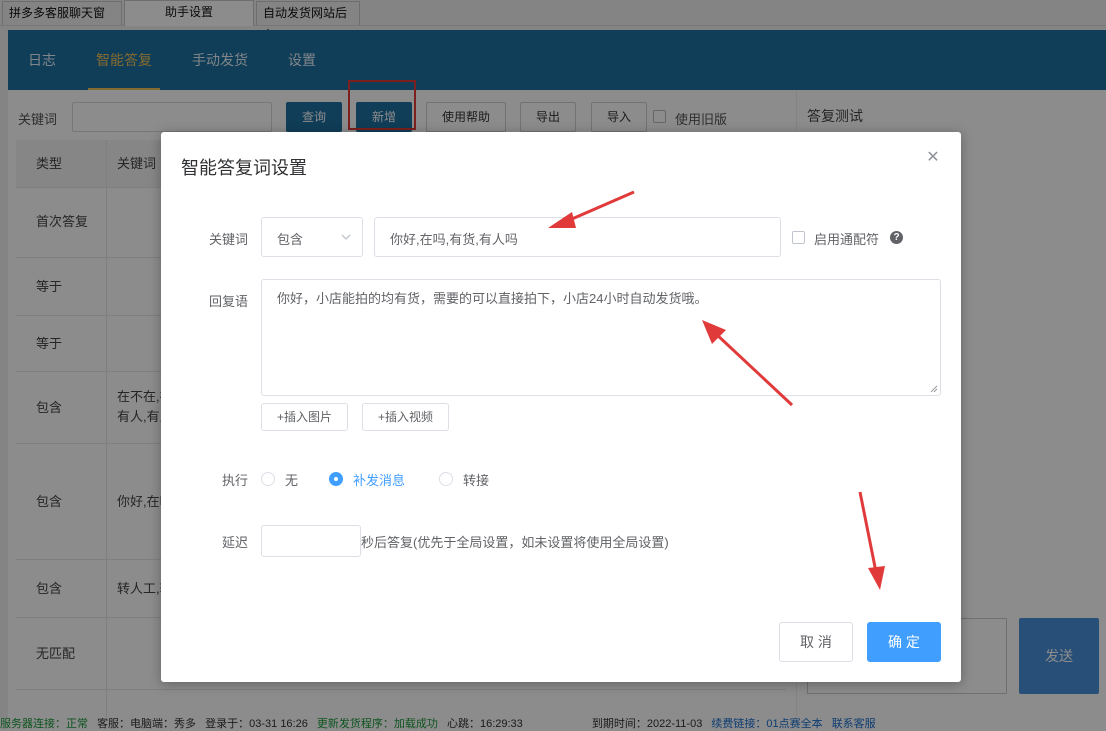 Image resolution: width=1106 pixels, height=731 pixels. I want to click on keyword-label: 关键词, so click(228, 239).